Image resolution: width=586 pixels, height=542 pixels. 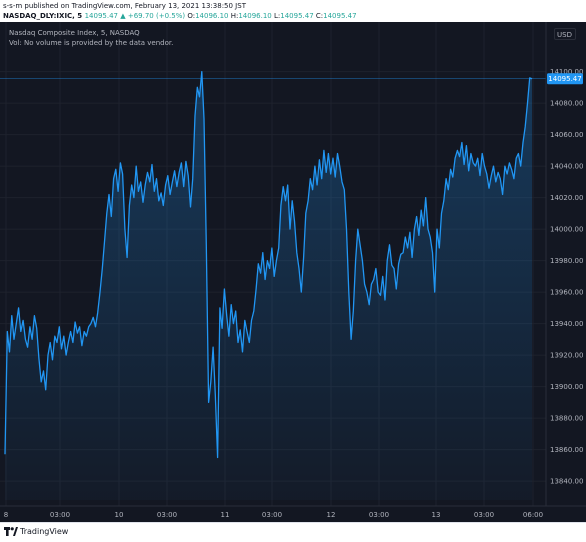 What do you see at coordinates (74, 33) in the screenshot?
I see `legend-title: Nasdaq Composite Index, 5, NASDAQ` at bounding box center [74, 33].